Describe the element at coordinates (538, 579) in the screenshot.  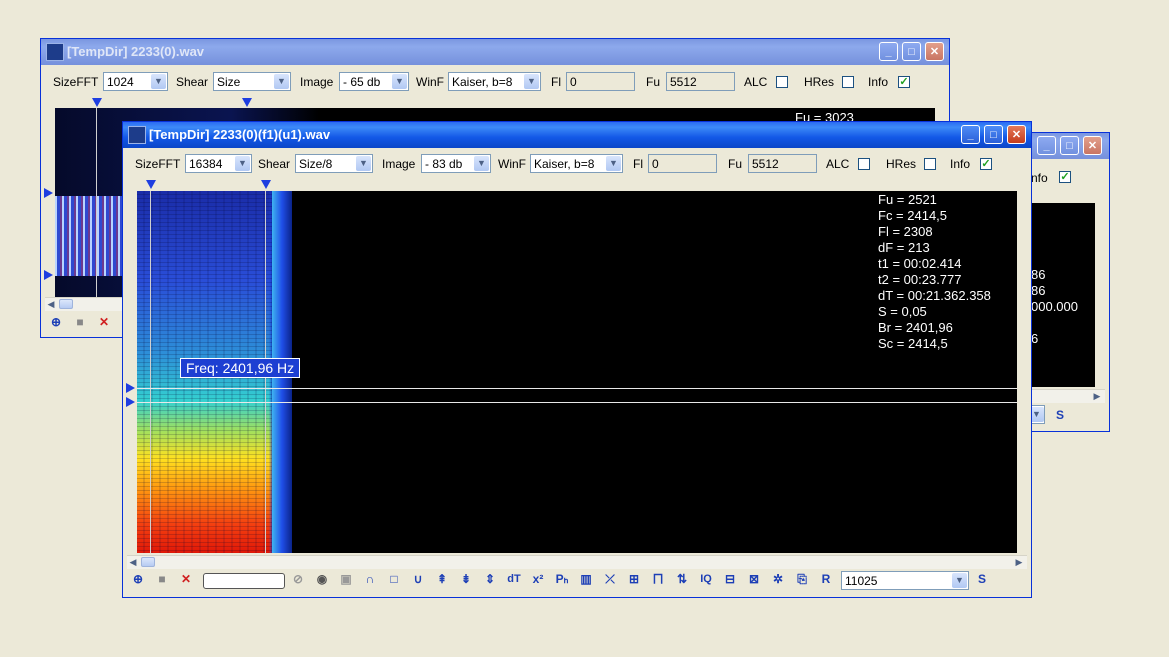
I see `power-icon: x²` at that location.